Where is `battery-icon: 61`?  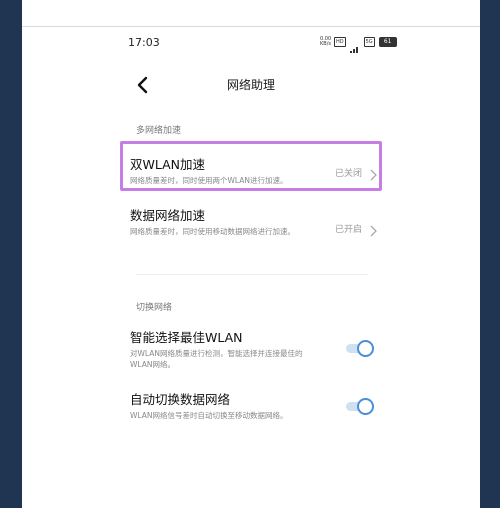 battery-icon: 61 is located at coordinates (387, 42).